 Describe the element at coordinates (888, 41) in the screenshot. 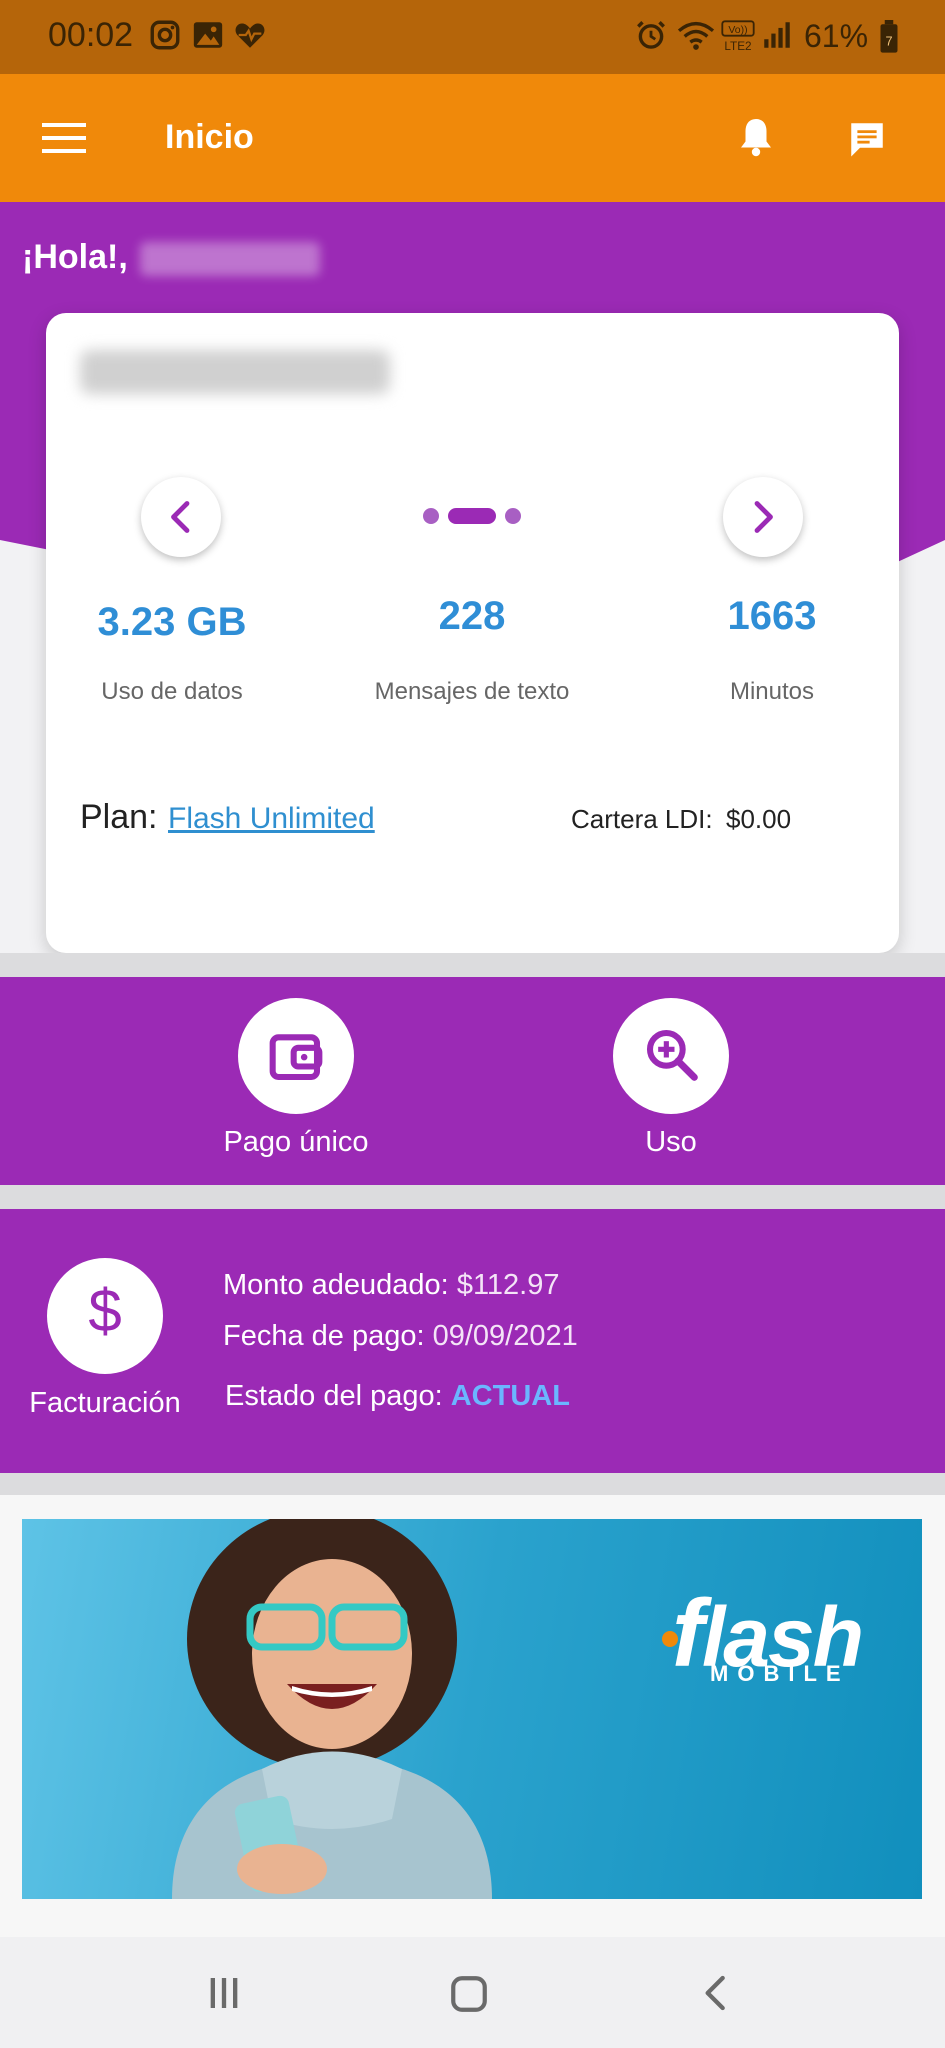

I see `svg-text: 7` at that location.